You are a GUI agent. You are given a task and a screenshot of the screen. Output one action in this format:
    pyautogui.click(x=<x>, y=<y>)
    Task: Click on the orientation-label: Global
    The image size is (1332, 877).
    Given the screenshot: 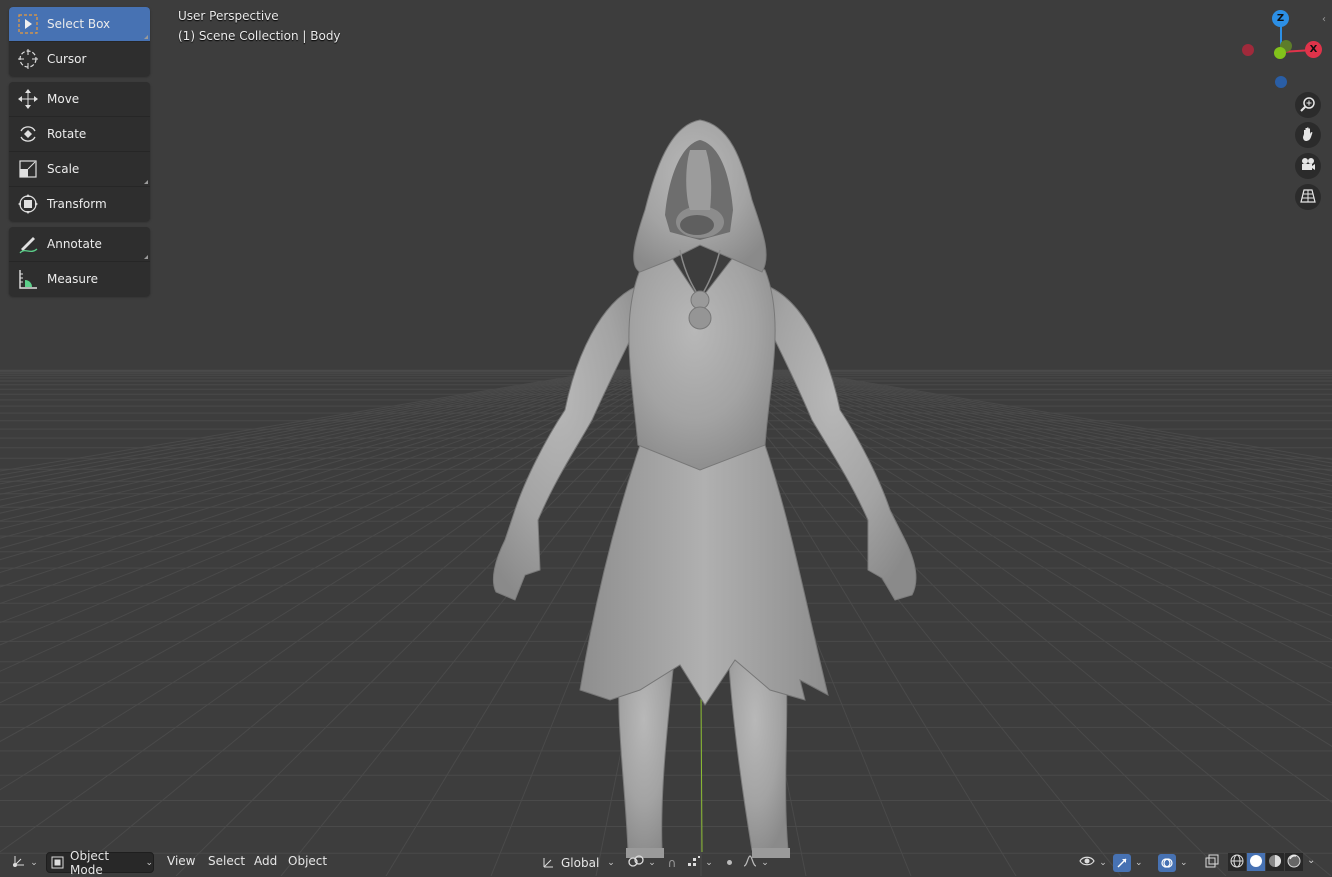 What is the action you would take?
    pyautogui.click(x=580, y=862)
    